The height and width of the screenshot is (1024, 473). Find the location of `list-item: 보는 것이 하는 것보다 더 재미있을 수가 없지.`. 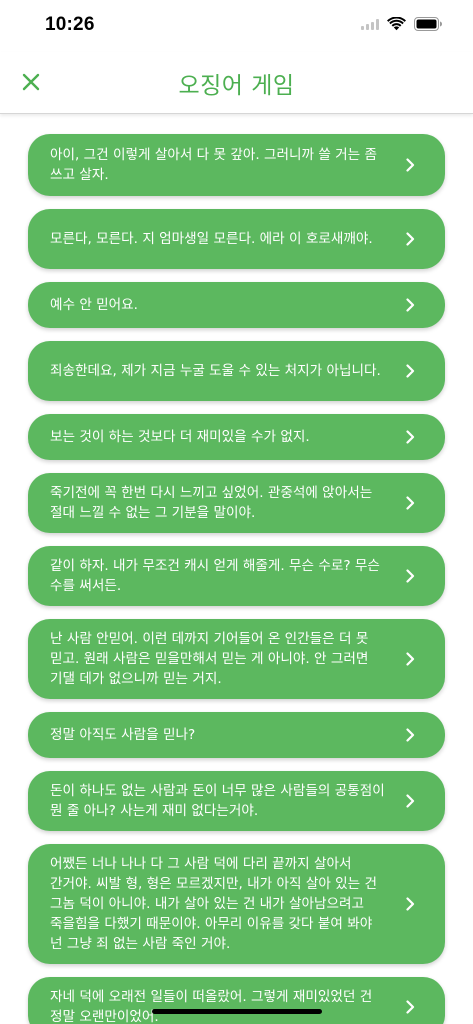

list-item: 보는 것이 하는 것보다 더 재미있을 수가 없지. is located at coordinates (236, 437).